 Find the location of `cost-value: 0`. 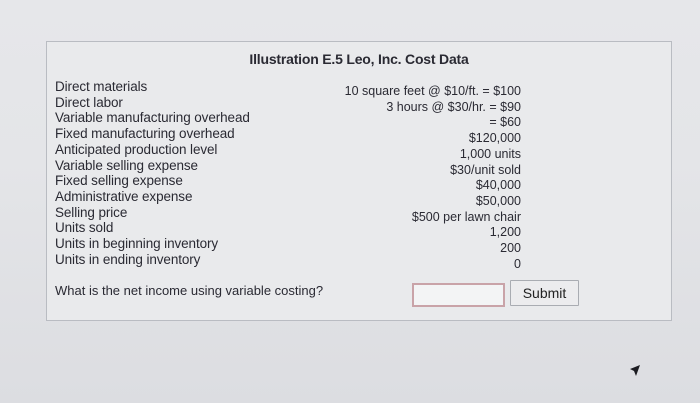

cost-value: 0 is located at coordinates (517, 263).